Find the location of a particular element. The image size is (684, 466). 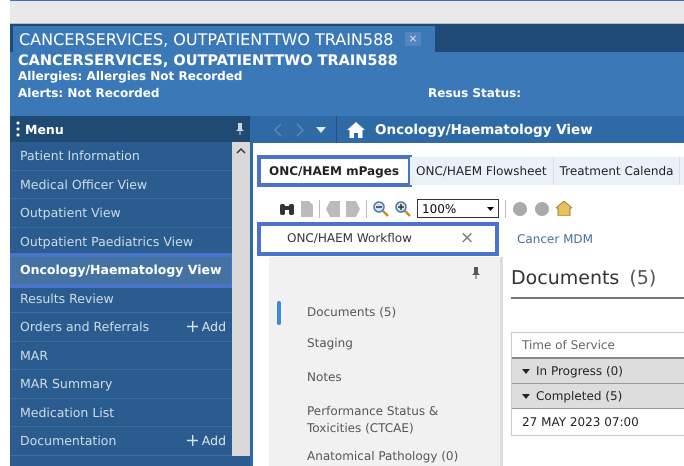

group-label: Completed (5) is located at coordinates (579, 396).